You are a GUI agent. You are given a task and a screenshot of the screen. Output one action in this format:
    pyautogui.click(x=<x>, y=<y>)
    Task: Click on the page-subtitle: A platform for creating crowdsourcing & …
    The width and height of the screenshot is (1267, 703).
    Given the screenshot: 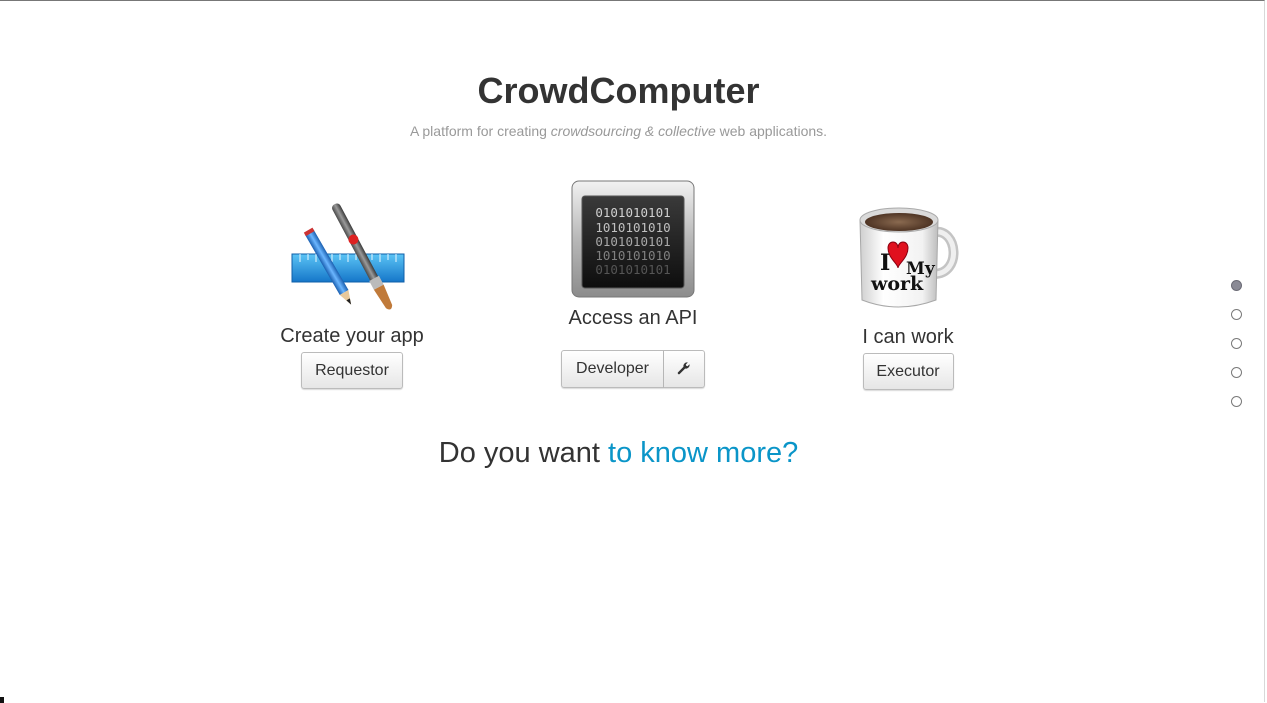 What is the action you would take?
    pyautogui.click(x=618, y=131)
    